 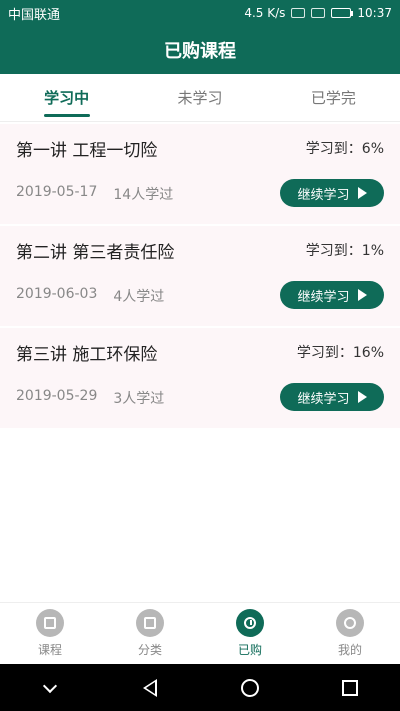 What do you see at coordinates (344, 251) in the screenshot?
I see `course-progress: 学习到：1%` at bounding box center [344, 251].